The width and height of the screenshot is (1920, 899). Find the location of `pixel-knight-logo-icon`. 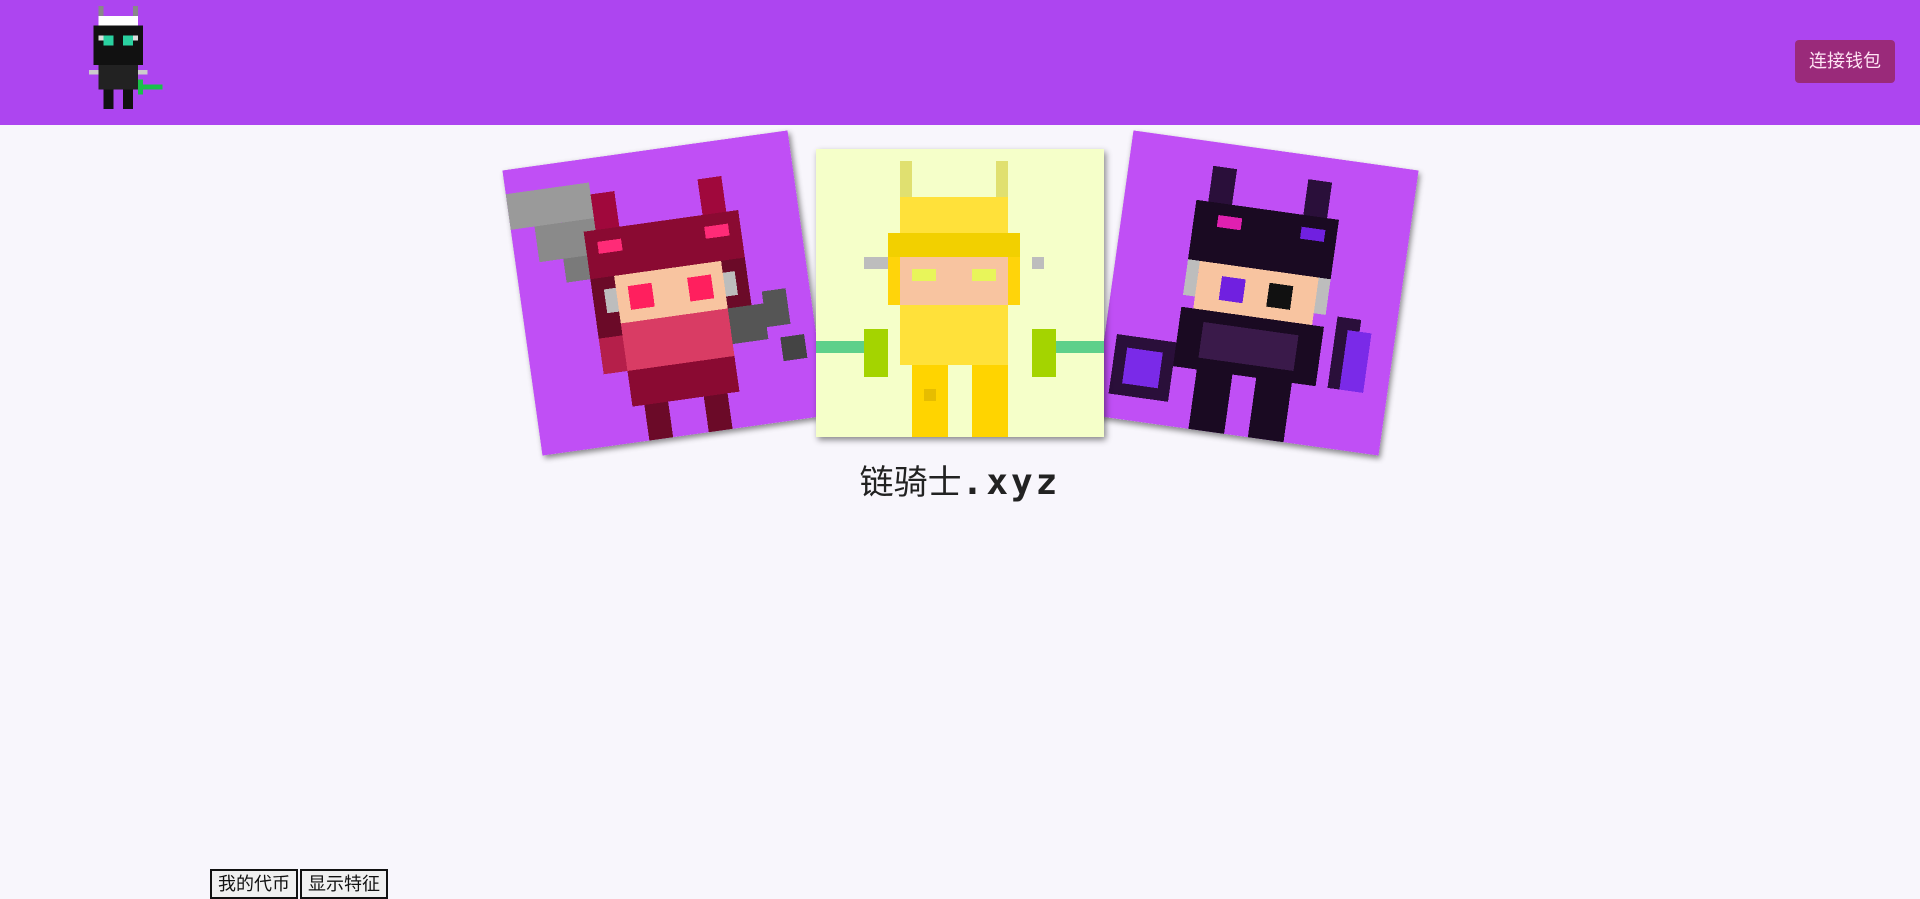

pixel-knight-logo-icon is located at coordinates (133, 60).